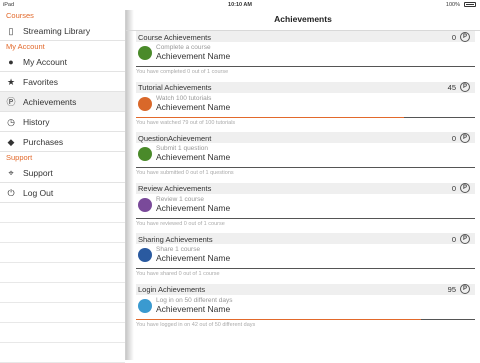 The image size is (480, 363). Describe the element at coordinates (11, 102) in the screenshot. I see `points-icon: Ⓟ` at that location.